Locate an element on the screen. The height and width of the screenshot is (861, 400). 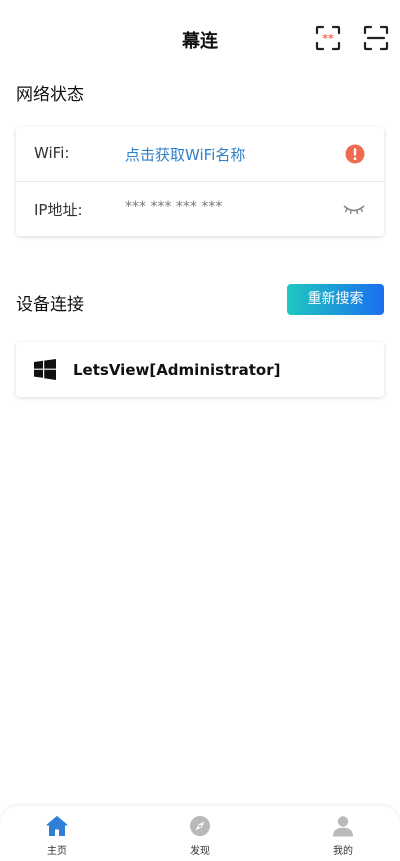
devices-section-title: 设备连接 is located at coordinates (50, 305).